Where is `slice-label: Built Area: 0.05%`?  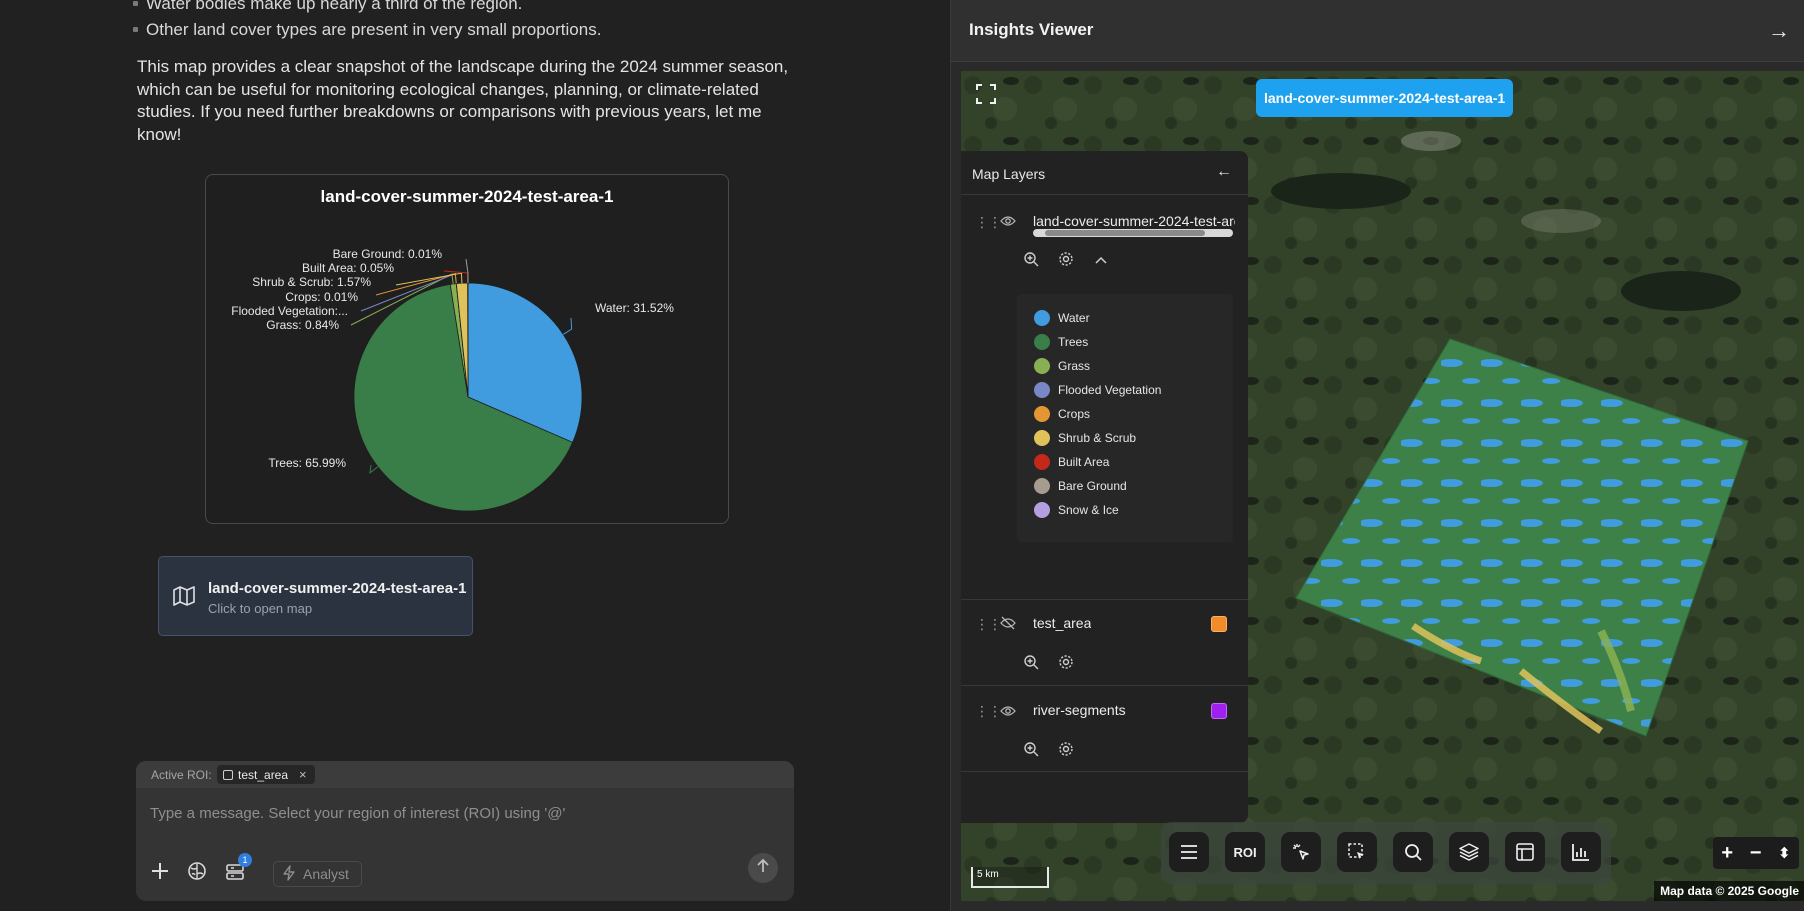 slice-label: Built Area: 0.05% is located at coordinates (348, 268).